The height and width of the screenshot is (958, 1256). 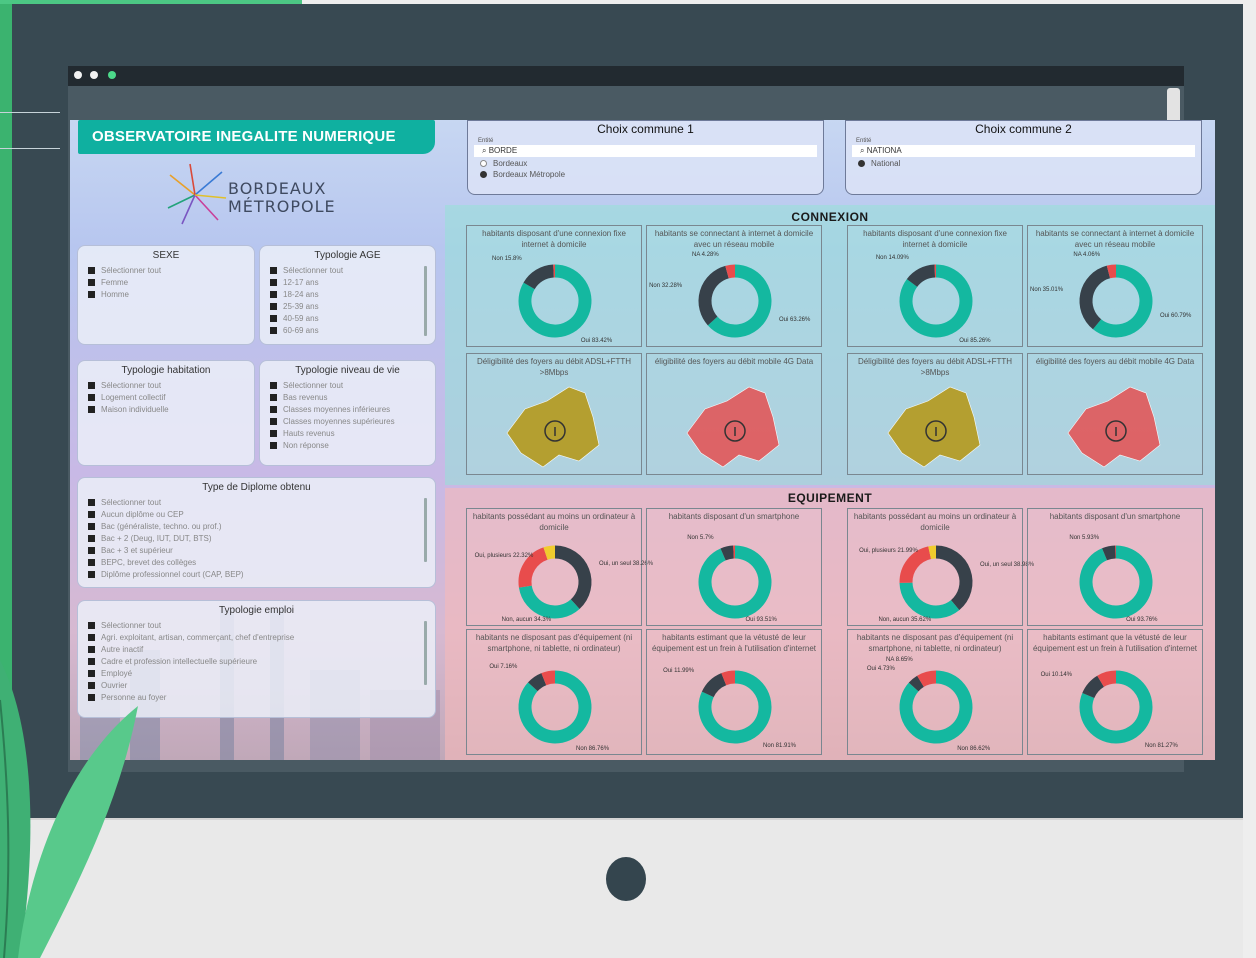 I want to click on filter-option: Non réponse, so click(x=347, y=445).